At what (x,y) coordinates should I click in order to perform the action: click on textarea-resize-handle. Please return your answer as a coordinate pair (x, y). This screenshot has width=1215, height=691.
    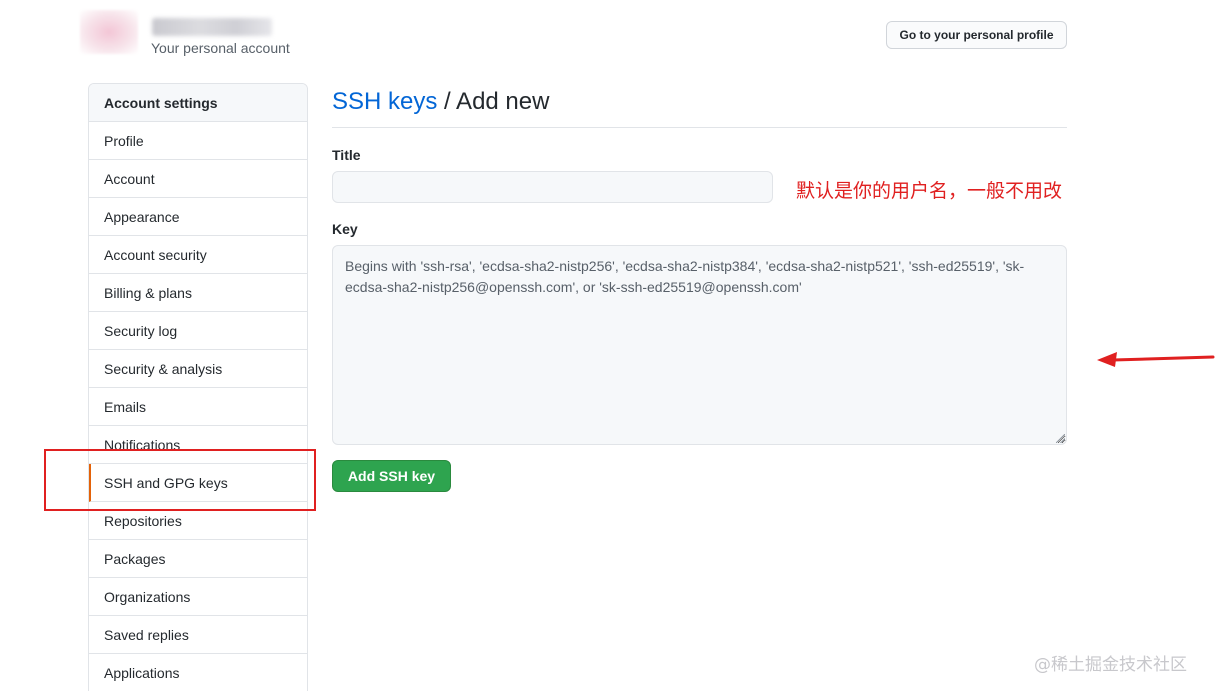
    Looking at the image, I should click on (1060, 438).